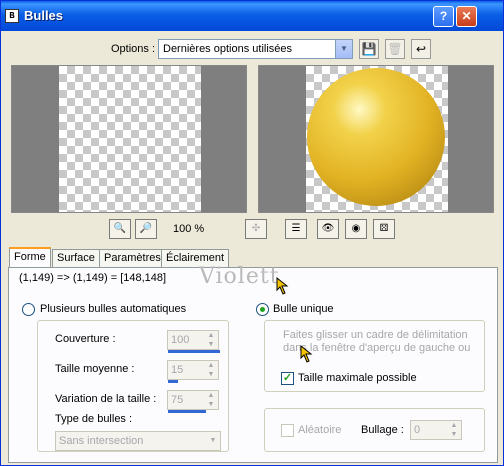 Image resolution: width=504 pixels, height=466 pixels. I want to click on save-icon: 💾, so click(369, 49).